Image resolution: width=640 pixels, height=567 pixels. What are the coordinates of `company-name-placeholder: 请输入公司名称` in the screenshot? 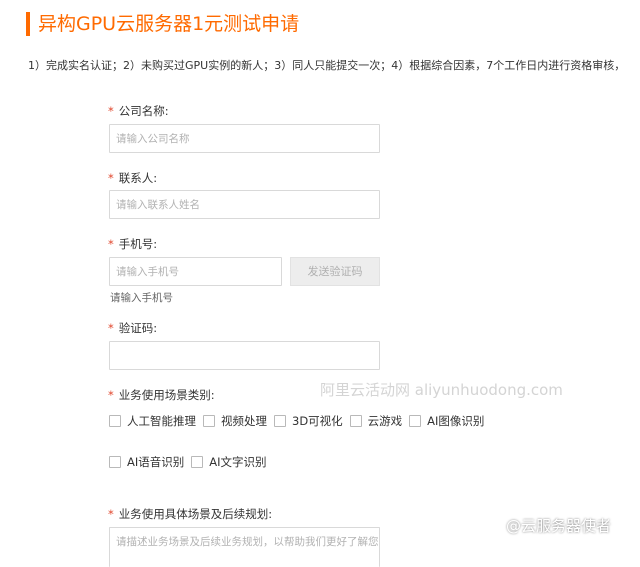 It's located at (153, 139).